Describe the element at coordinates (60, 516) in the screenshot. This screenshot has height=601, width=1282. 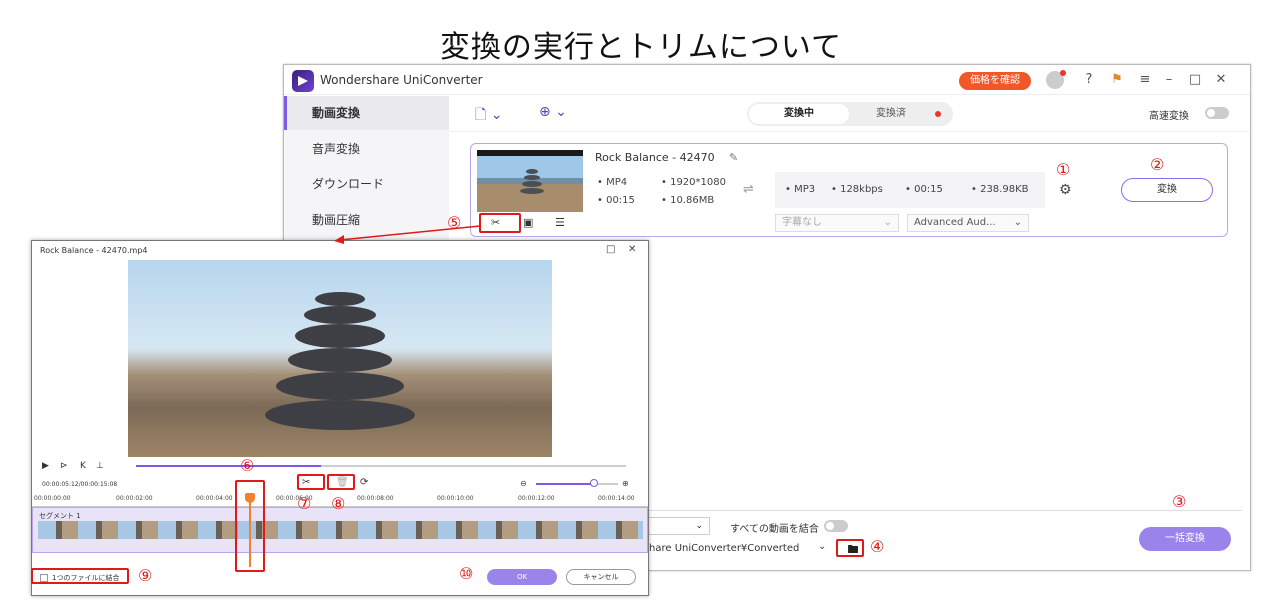
I see `segment-label: セグメント 1` at that location.